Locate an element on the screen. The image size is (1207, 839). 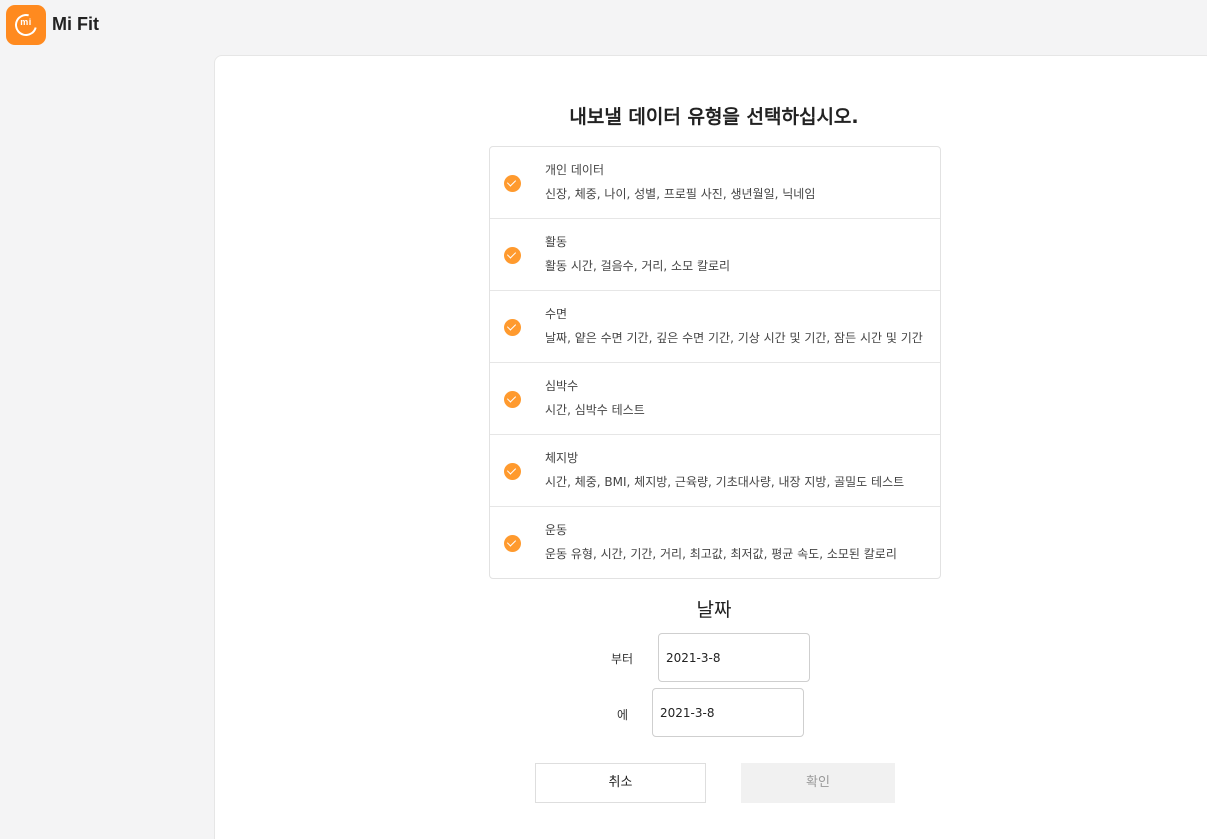
data-type-title: 심박수 is located at coordinates (562, 386).